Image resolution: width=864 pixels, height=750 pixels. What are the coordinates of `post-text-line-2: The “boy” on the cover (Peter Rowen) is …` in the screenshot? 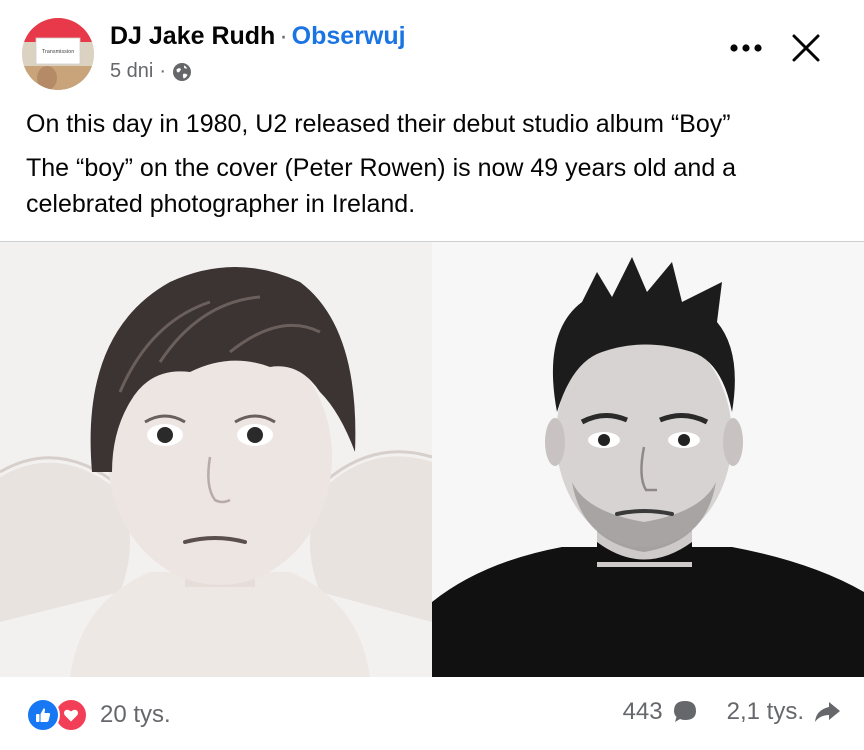 It's located at (381, 186).